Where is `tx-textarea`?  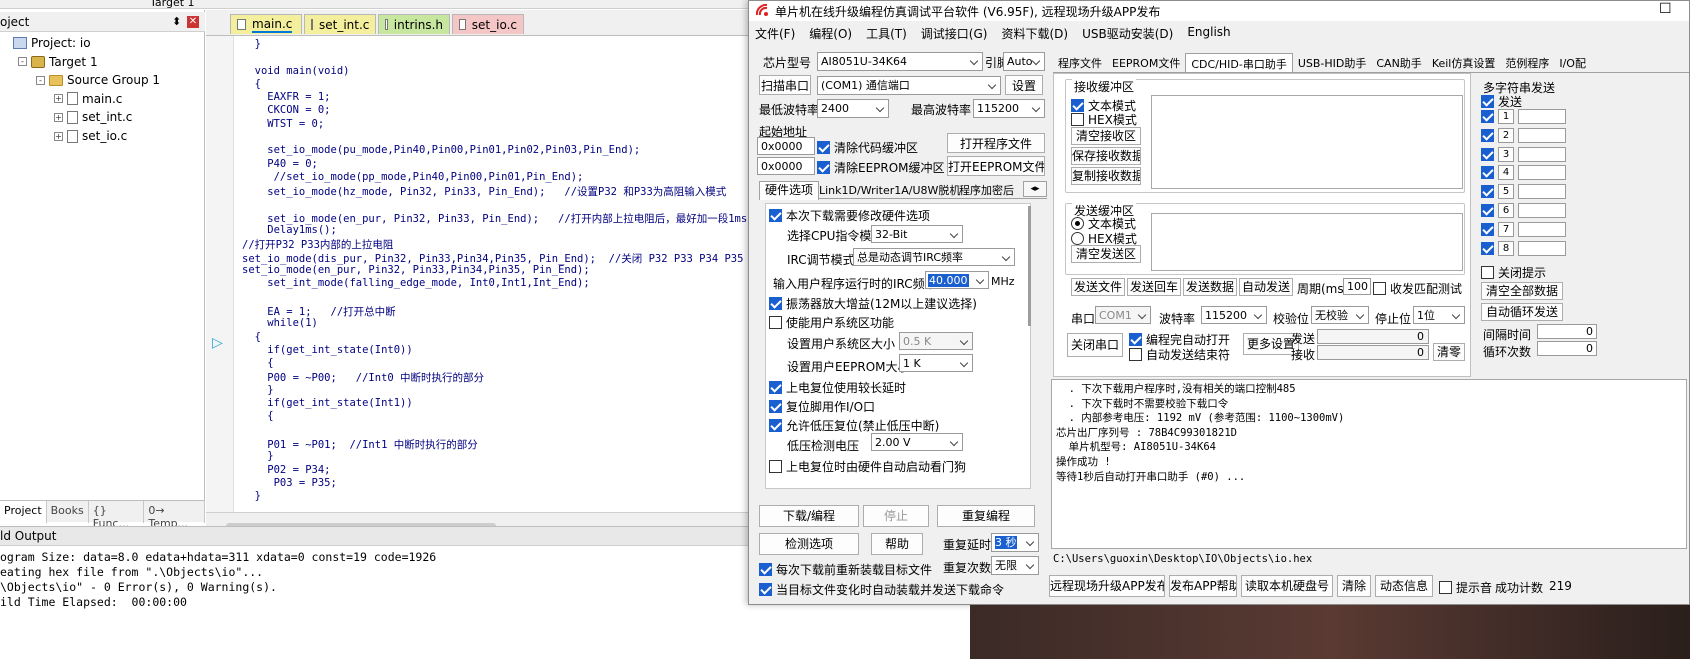 tx-textarea is located at coordinates (1307, 242).